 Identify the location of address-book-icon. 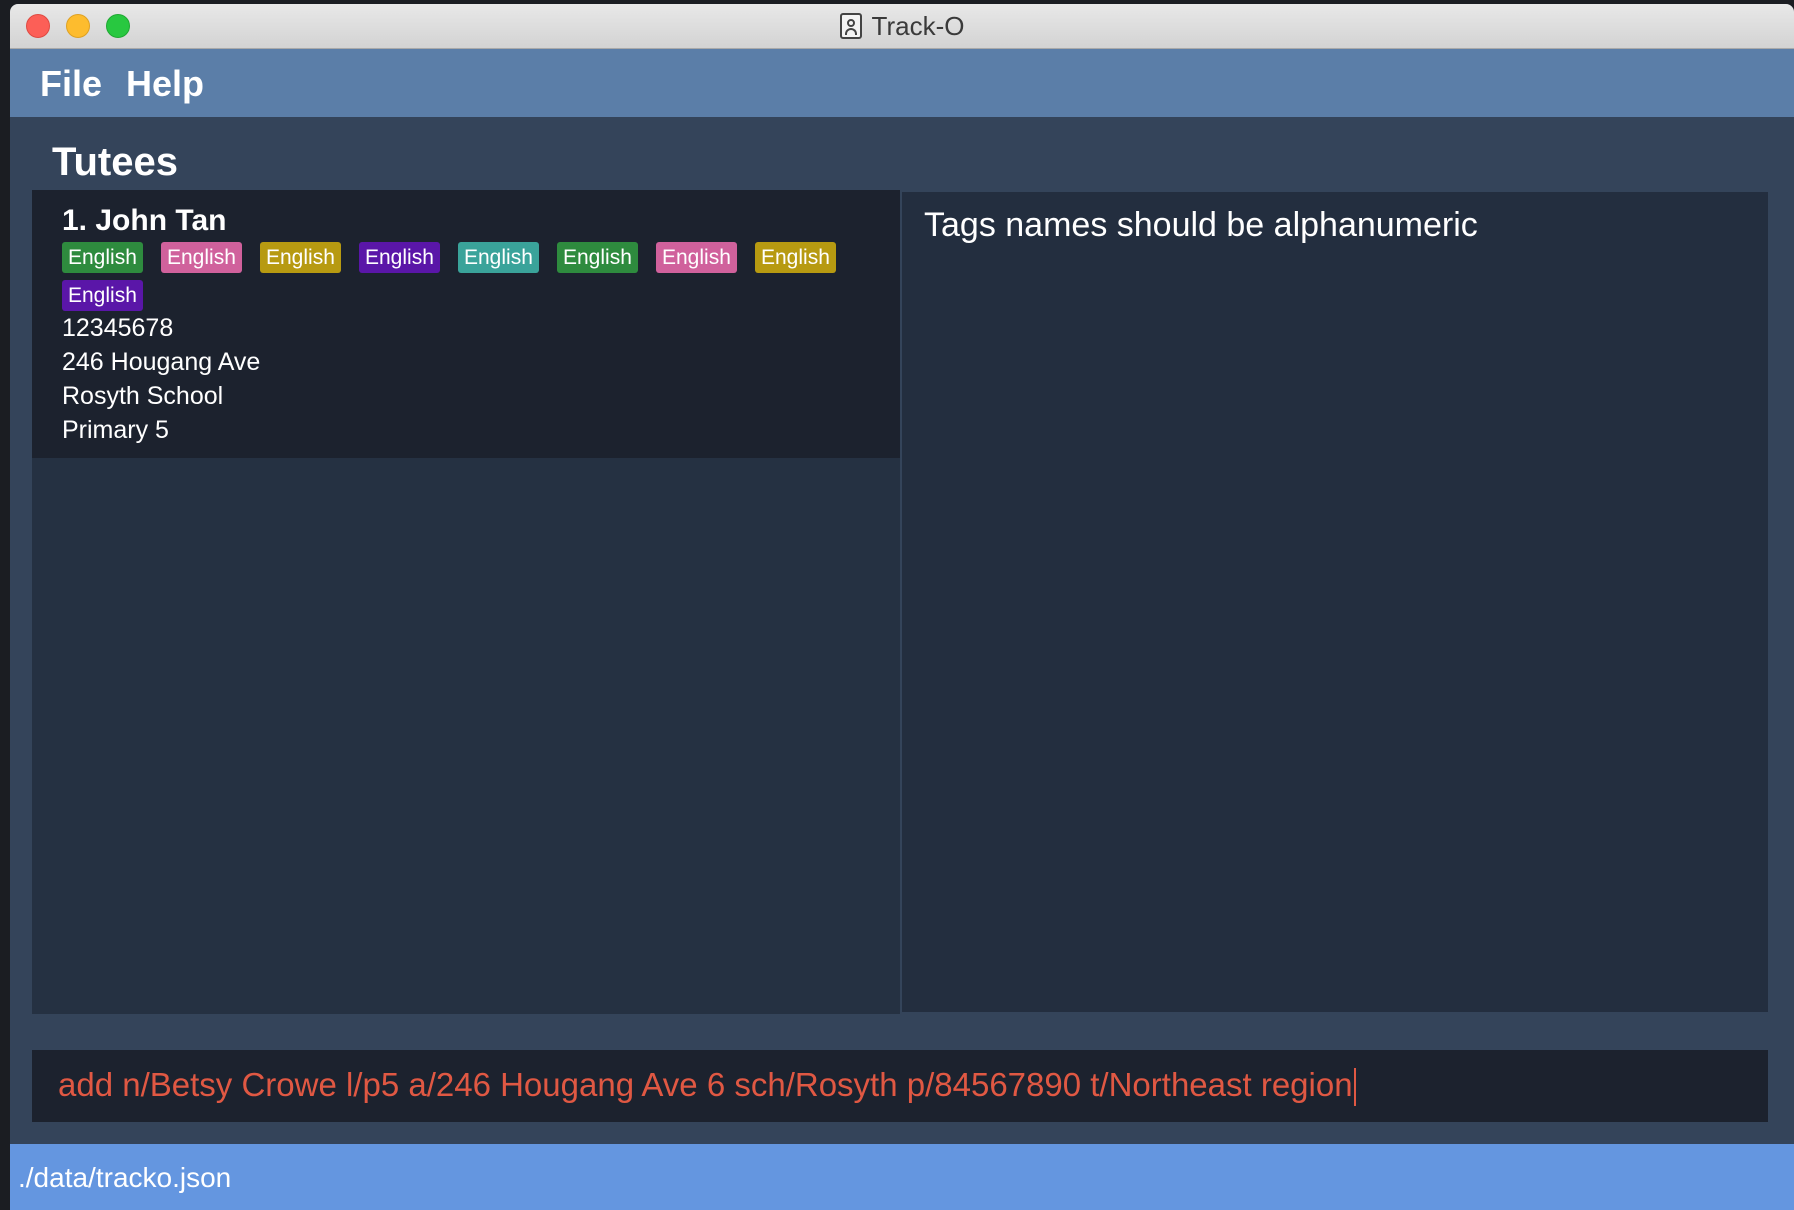
(850, 26).